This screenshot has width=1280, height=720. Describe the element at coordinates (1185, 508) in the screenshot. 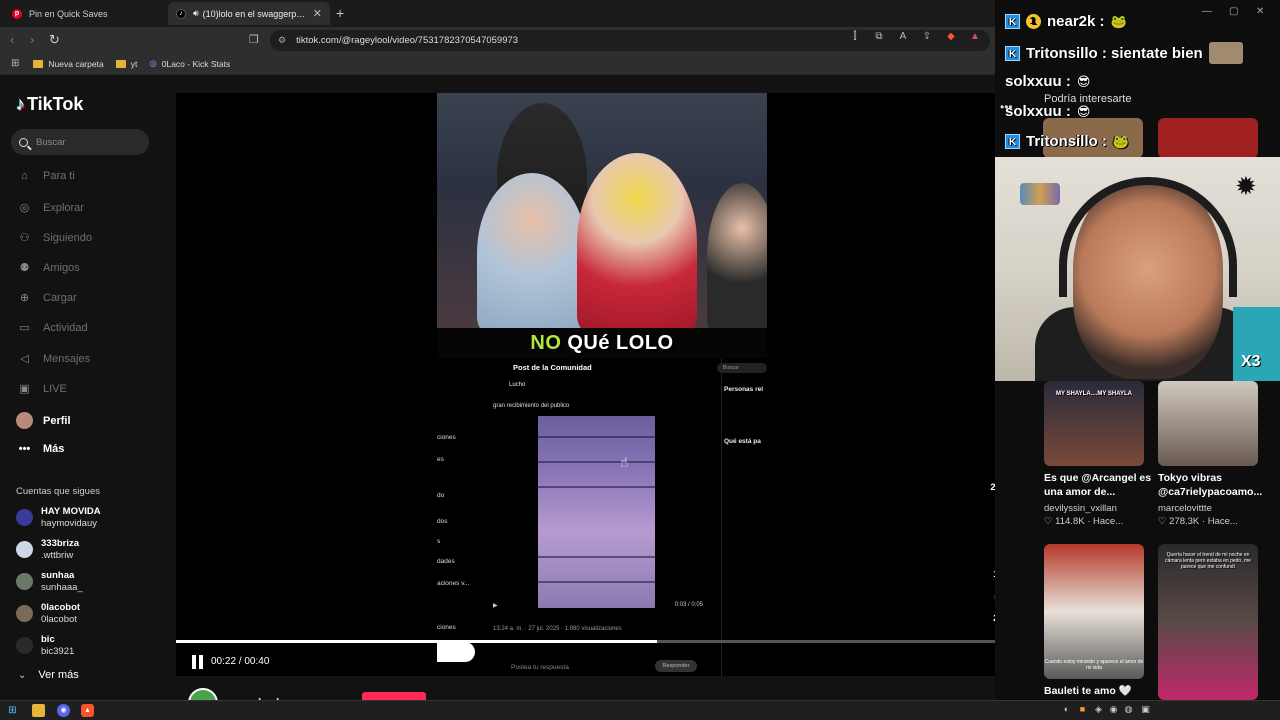

I see `related-video-user: marcelovittte` at that location.